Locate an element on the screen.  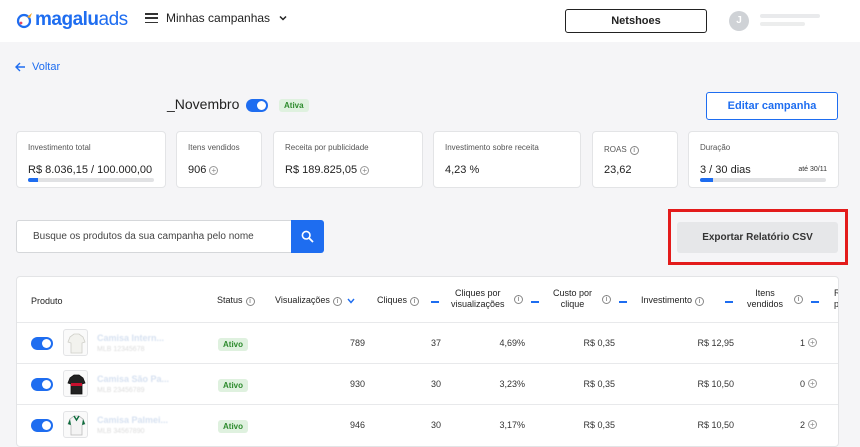
ctr-value: 3,17% is located at coordinates (512, 425).